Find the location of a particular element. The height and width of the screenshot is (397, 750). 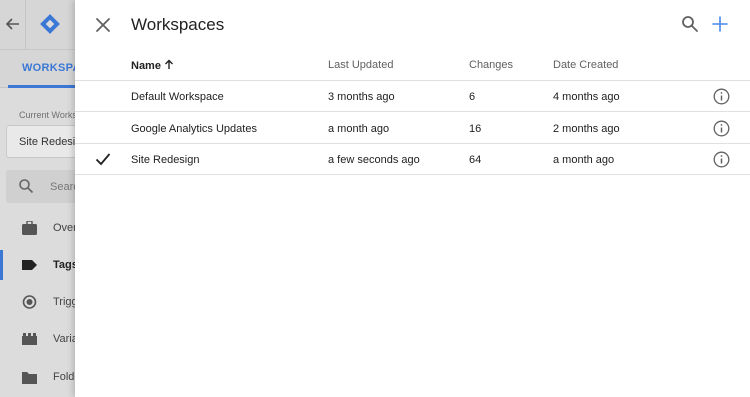

add-icon is located at coordinates (720, 24).